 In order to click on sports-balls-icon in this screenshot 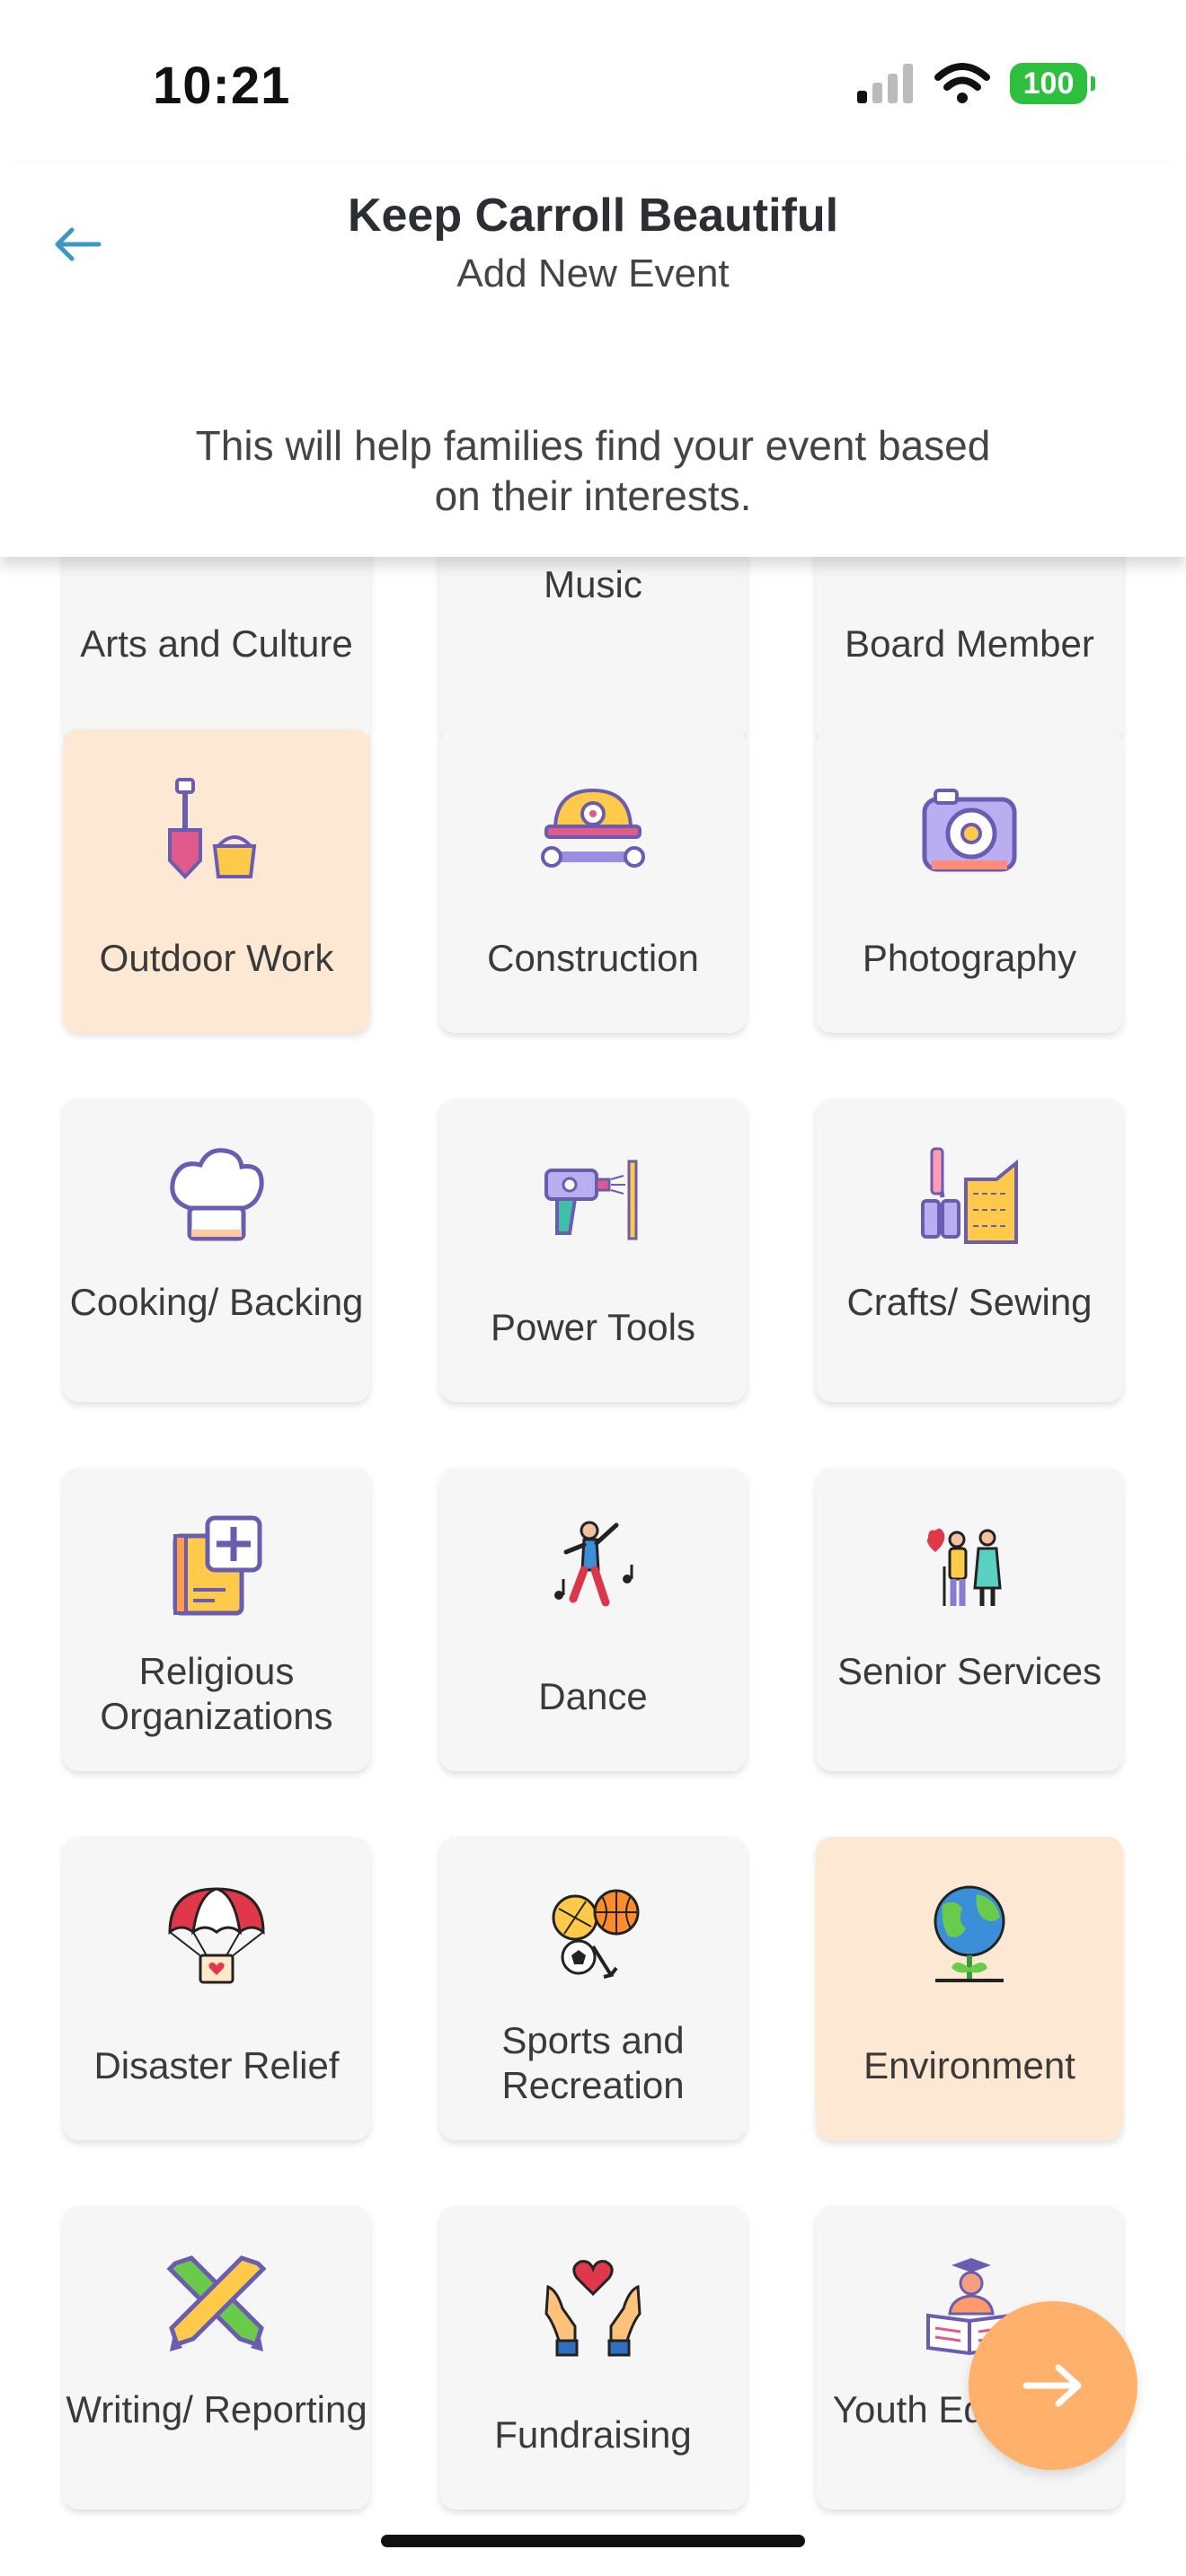, I will do `click(596, 1934)`.